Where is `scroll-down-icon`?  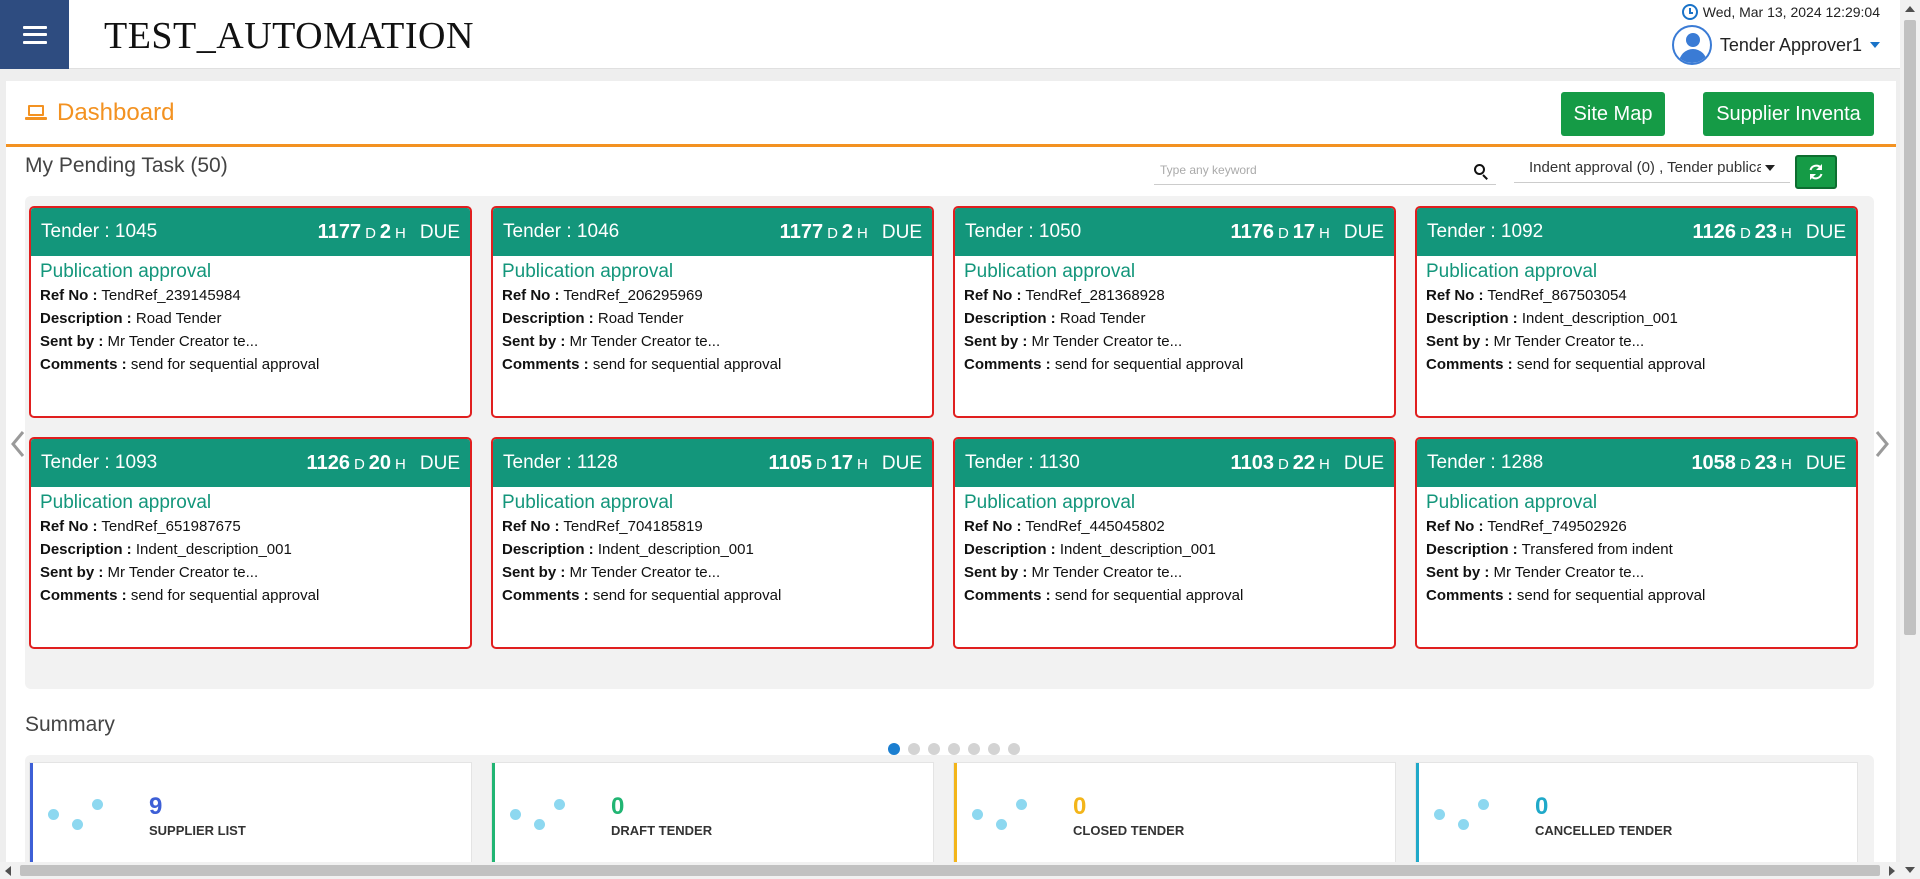
scroll-down-icon is located at coordinates (1910, 870).